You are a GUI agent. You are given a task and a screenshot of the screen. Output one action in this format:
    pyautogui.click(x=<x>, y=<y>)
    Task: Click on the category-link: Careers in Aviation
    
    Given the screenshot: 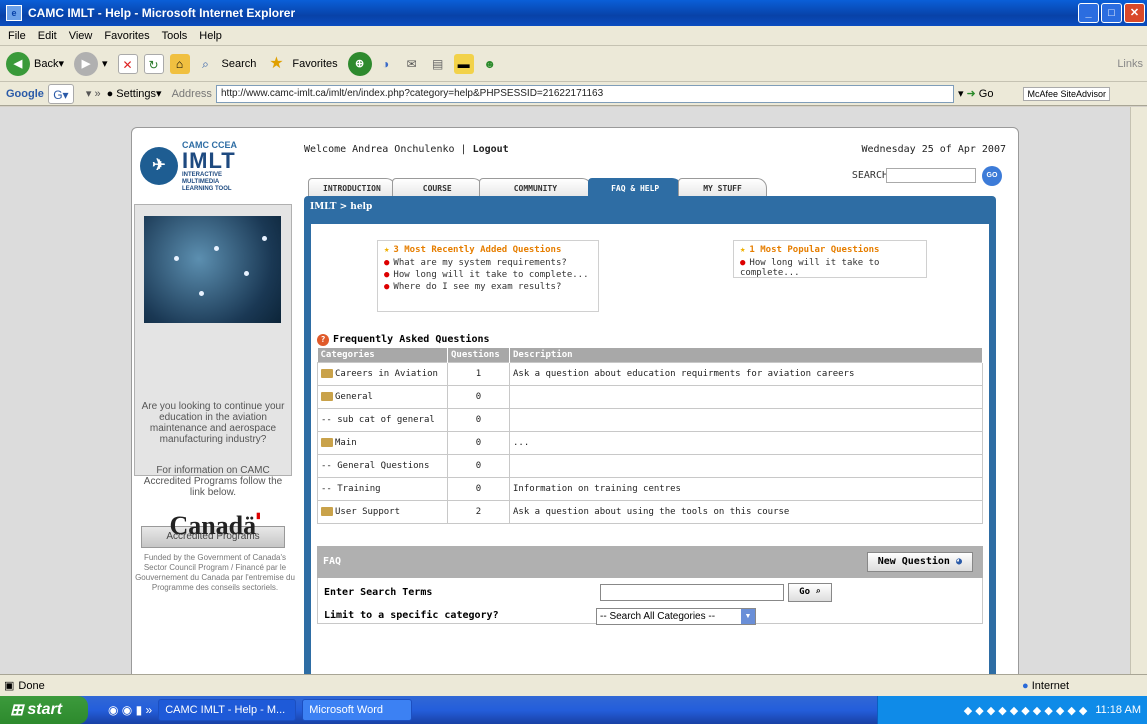 What is the action you would take?
    pyautogui.click(x=382, y=373)
    